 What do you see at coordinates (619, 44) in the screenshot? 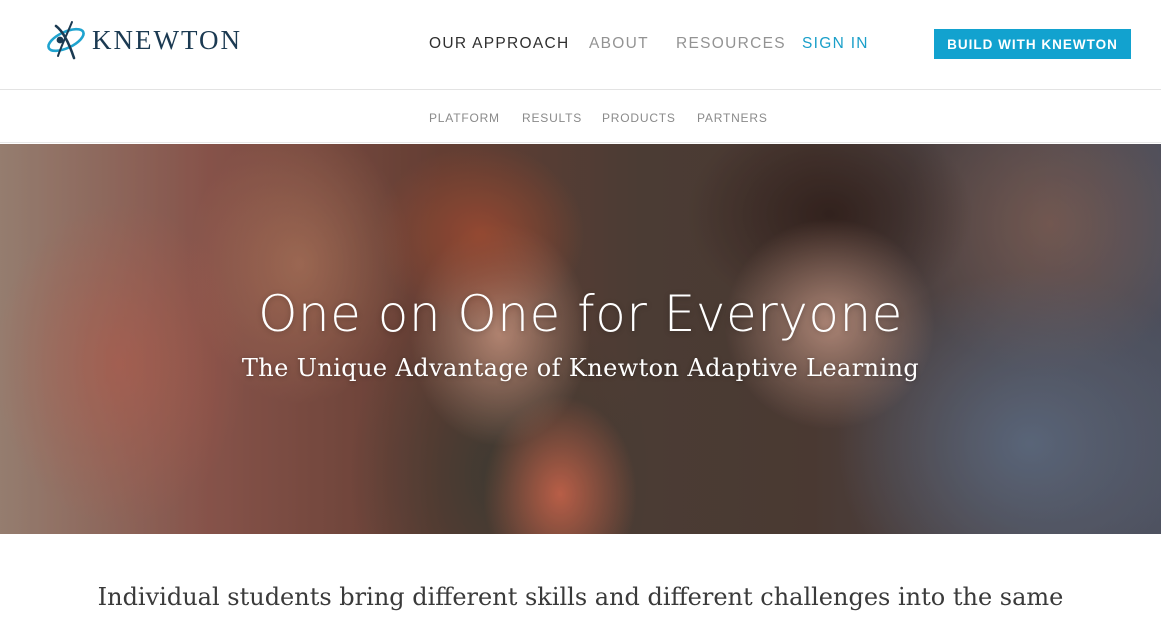
I see `nav-about: ABOUT` at bounding box center [619, 44].